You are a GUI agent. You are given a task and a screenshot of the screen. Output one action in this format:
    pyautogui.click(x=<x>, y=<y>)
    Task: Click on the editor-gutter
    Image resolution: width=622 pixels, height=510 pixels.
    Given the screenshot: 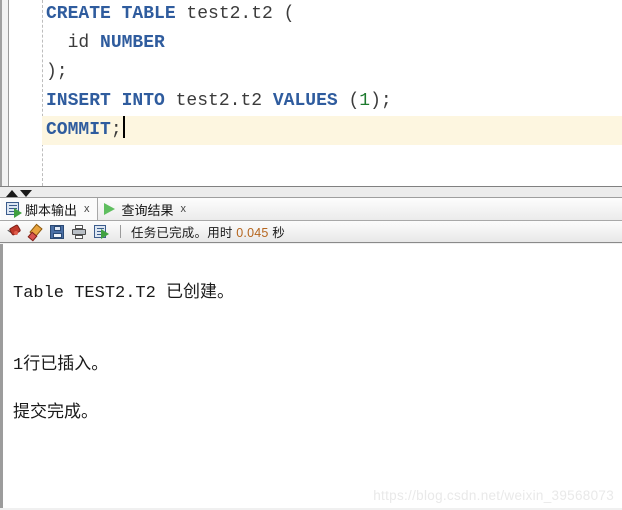 What is the action you would take?
    pyautogui.click(x=5, y=93)
    